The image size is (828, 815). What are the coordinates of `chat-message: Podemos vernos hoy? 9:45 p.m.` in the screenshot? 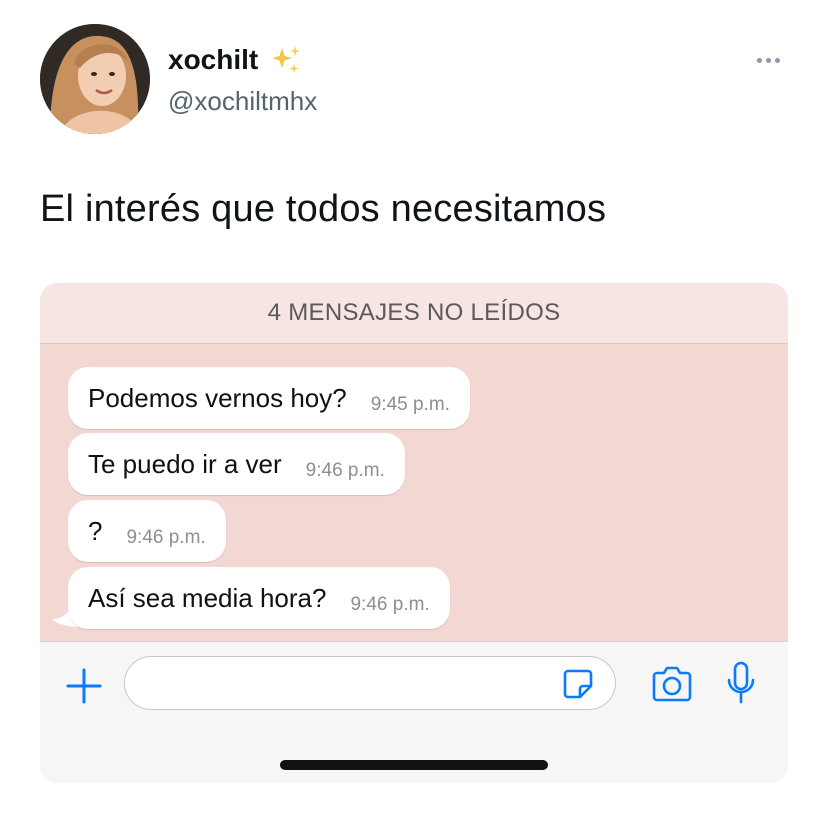 It's located at (269, 398).